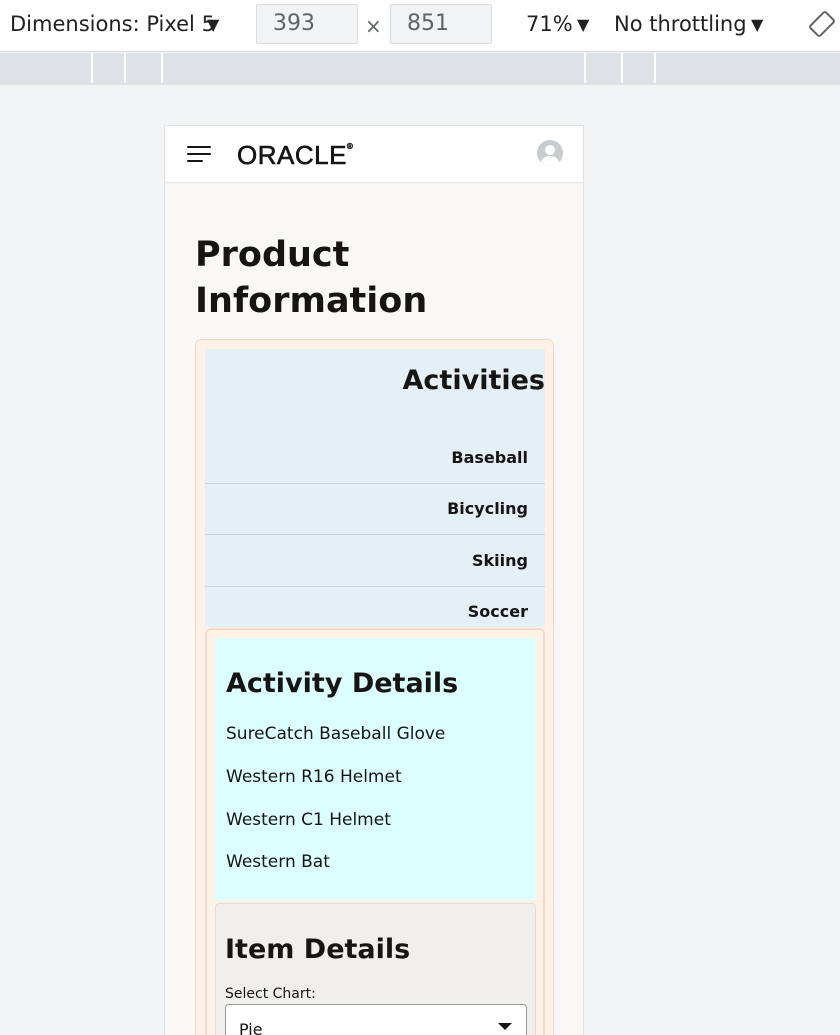 The height and width of the screenshot is (1035, 840). I want to click on dimensions-dropdown-icon: ▼, so click(213, 24).